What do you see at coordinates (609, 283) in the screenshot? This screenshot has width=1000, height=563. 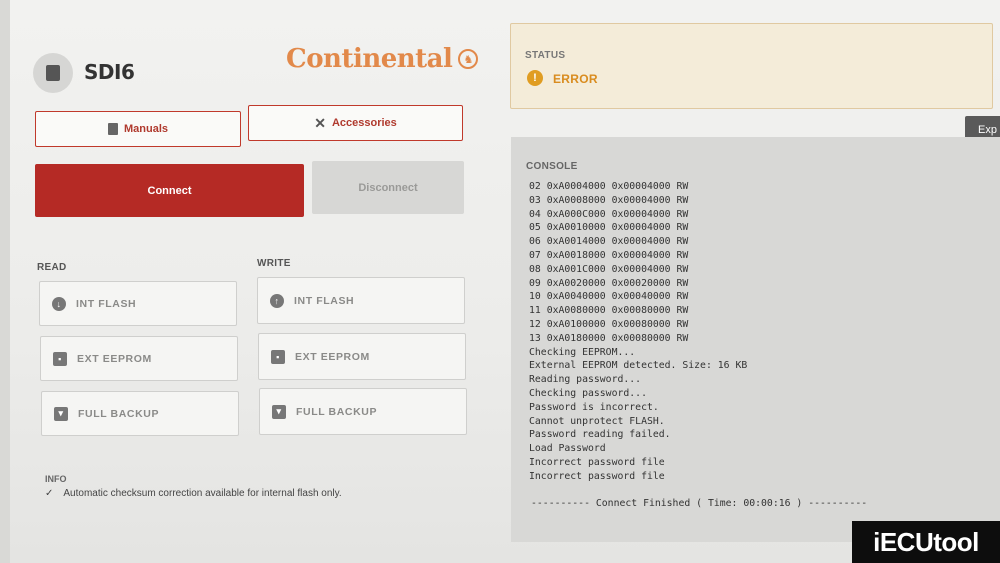 I see `console-line: 09 0xA0020000 0x00020000 RW` at bounding box center [609, 283].